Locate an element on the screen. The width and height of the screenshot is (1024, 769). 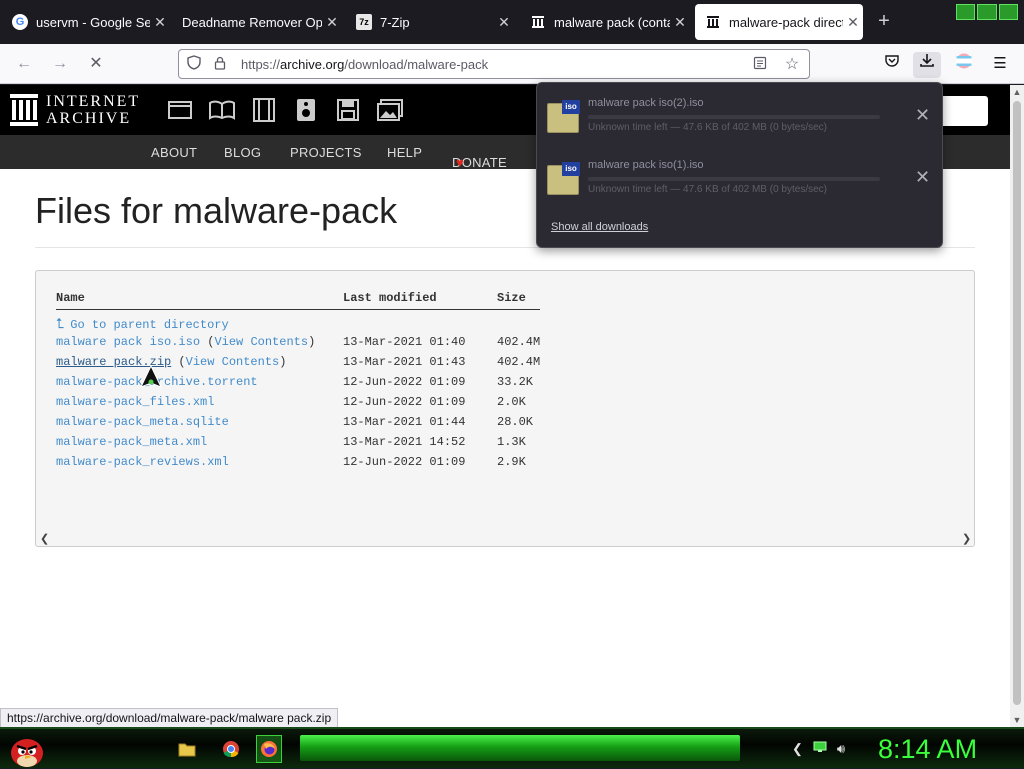
logo-line-1: INTERNET is located at coordinates (93, 101).